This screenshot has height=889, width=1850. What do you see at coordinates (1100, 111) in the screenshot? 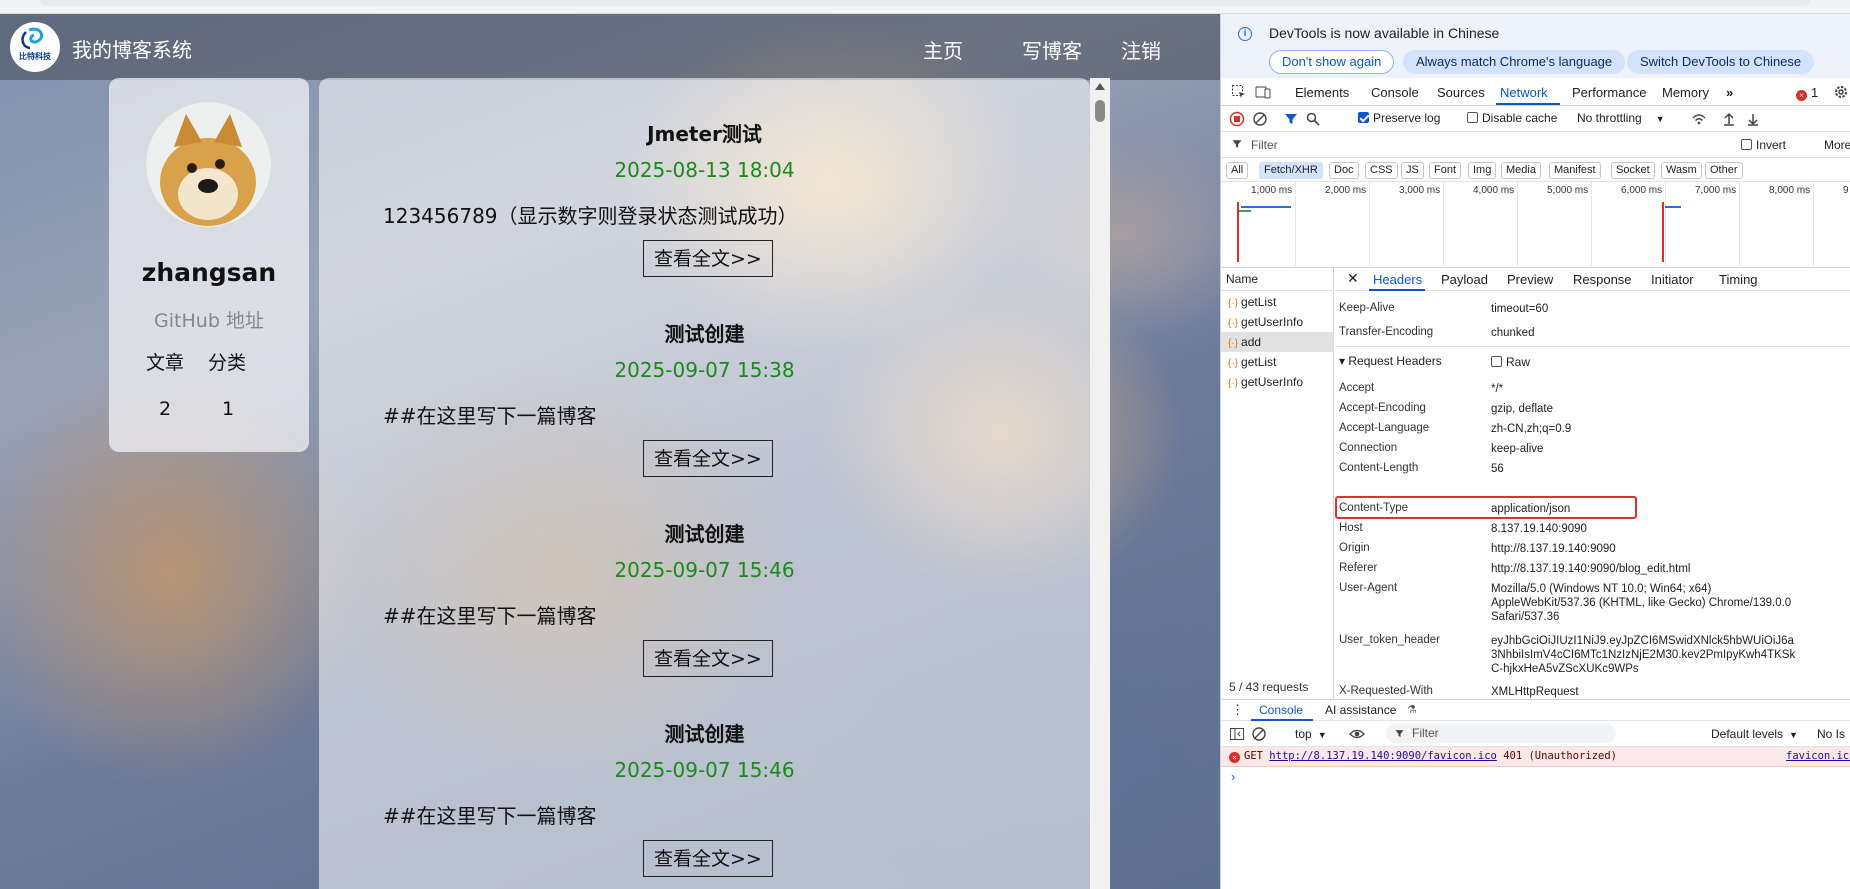
I see `scroll-thumb` at bounding box center [1100, 111].